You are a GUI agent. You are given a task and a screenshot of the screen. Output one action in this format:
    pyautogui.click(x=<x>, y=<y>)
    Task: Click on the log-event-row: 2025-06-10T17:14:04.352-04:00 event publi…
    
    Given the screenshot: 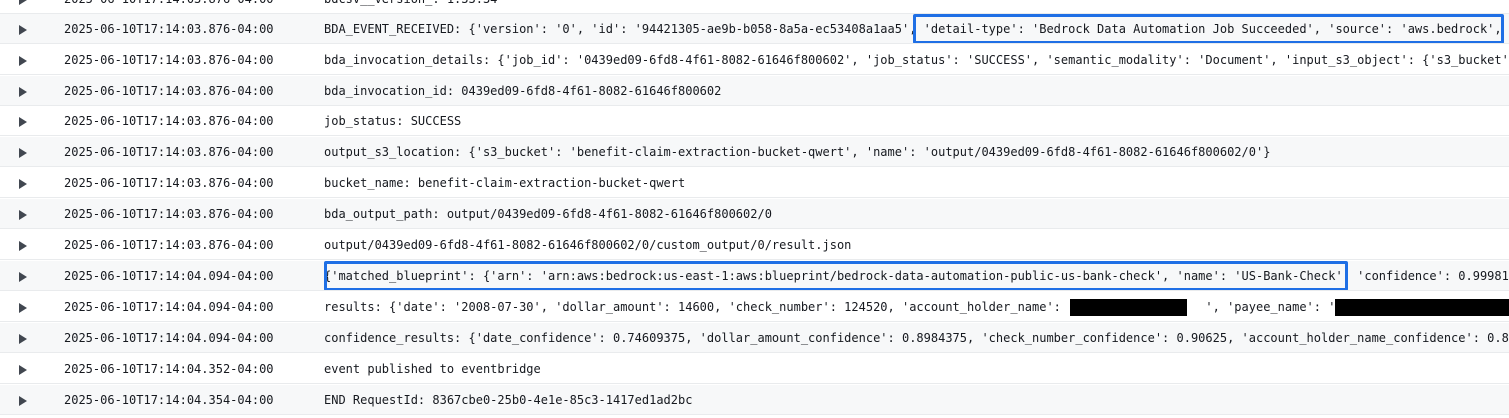 What is the action you would take?
    pyautogui.click(x=754, y=369)
    